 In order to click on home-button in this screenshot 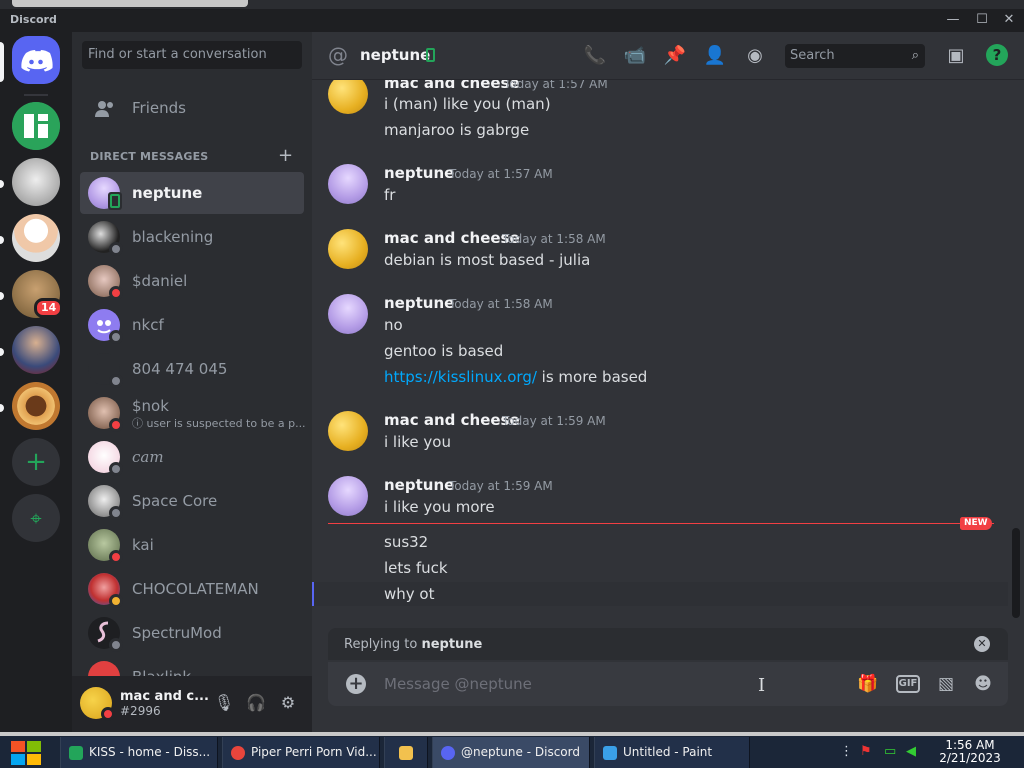, I will do `click(36, 60)`.